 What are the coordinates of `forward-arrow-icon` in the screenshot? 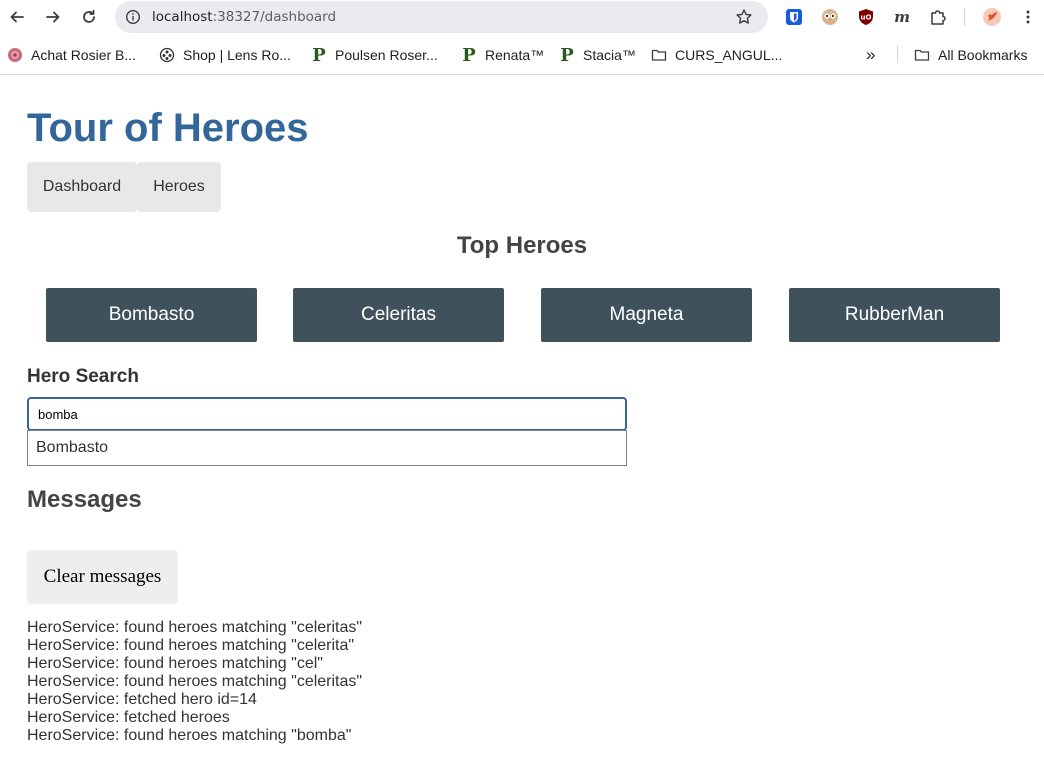 It's located at (53, 17).